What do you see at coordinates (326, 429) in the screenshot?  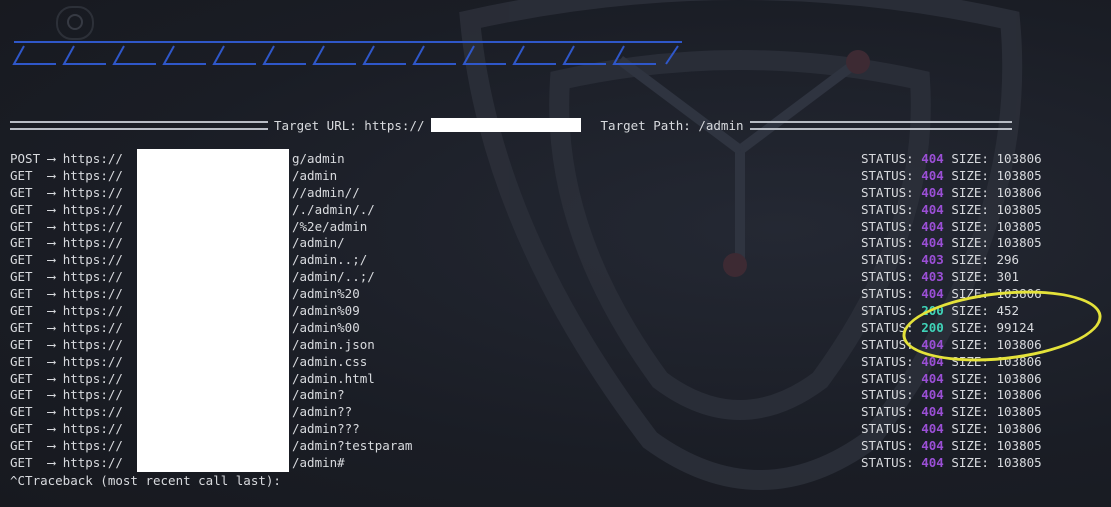 I see `url-path: /admin???` at bounding box center [326, 429].